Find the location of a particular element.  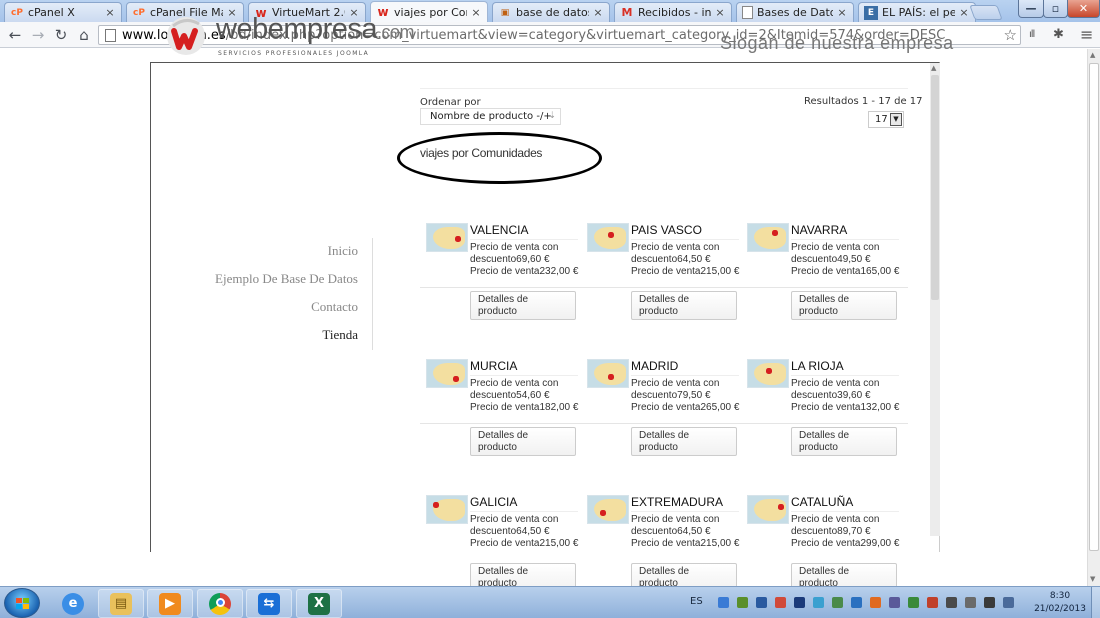

excel-icon: X is located at coordinates (319, 603).